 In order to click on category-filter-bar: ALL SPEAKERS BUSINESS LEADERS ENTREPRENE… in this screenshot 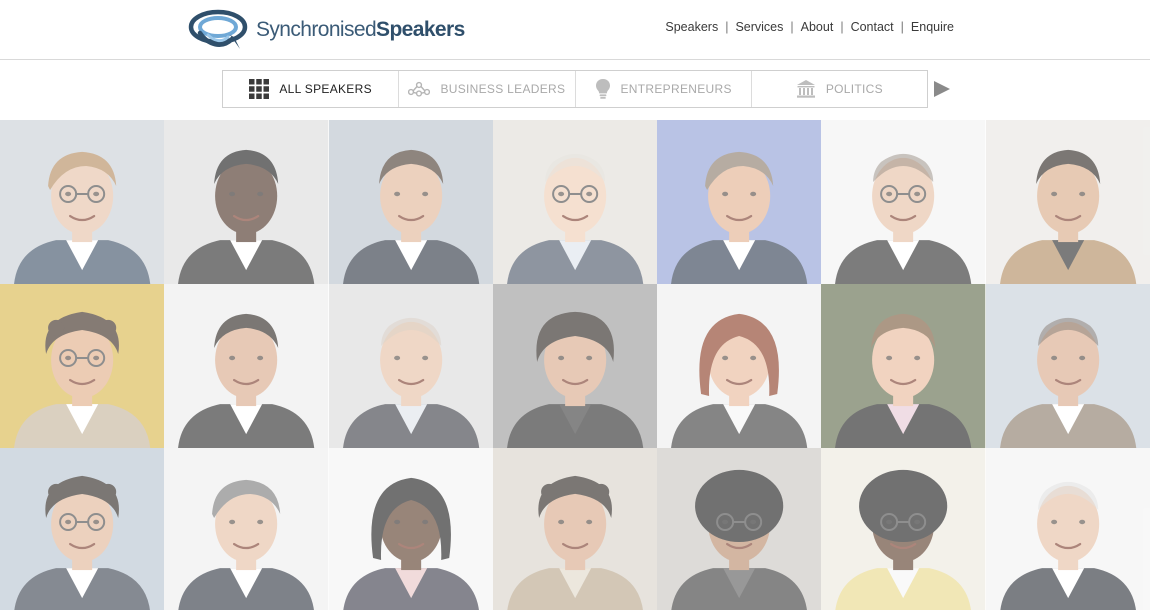, I will do `click(575, 89)`.